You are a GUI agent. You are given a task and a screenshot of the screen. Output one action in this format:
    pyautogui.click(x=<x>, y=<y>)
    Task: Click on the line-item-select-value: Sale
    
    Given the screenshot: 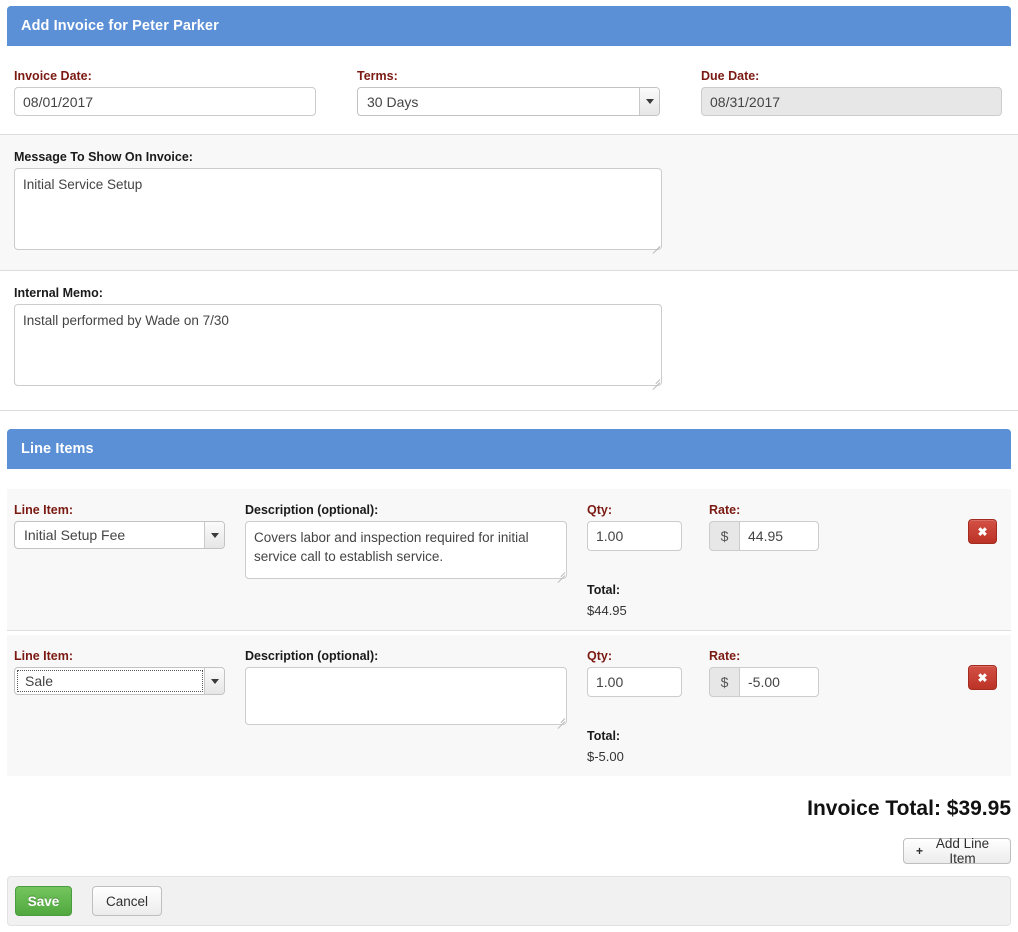 What is the action you would take?
    pyautogui.click(x=110, y=681)
    